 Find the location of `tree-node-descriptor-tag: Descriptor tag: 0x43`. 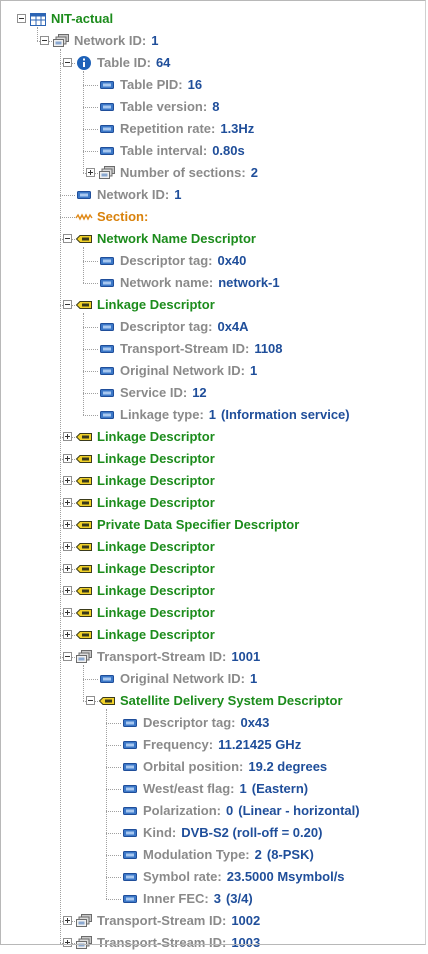

tree-node-descriptor-tag: Descriptor tag: 0x43 is located at coordinates (213, 723).